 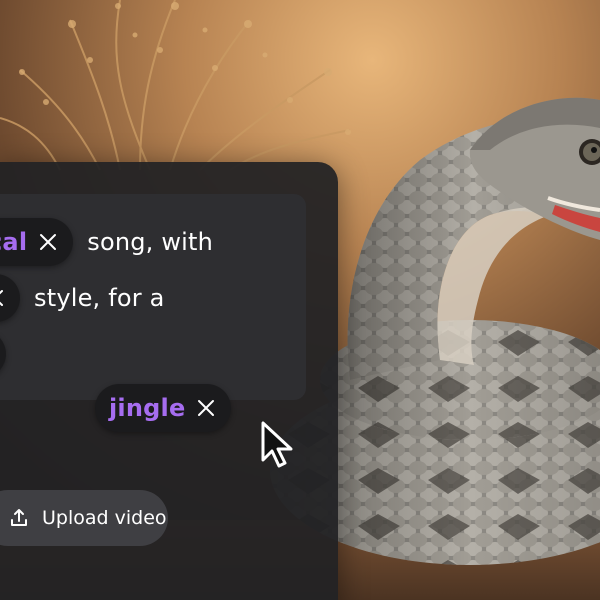 I want to click on upload-video-button: Upload video, so click(x=84, y=518).